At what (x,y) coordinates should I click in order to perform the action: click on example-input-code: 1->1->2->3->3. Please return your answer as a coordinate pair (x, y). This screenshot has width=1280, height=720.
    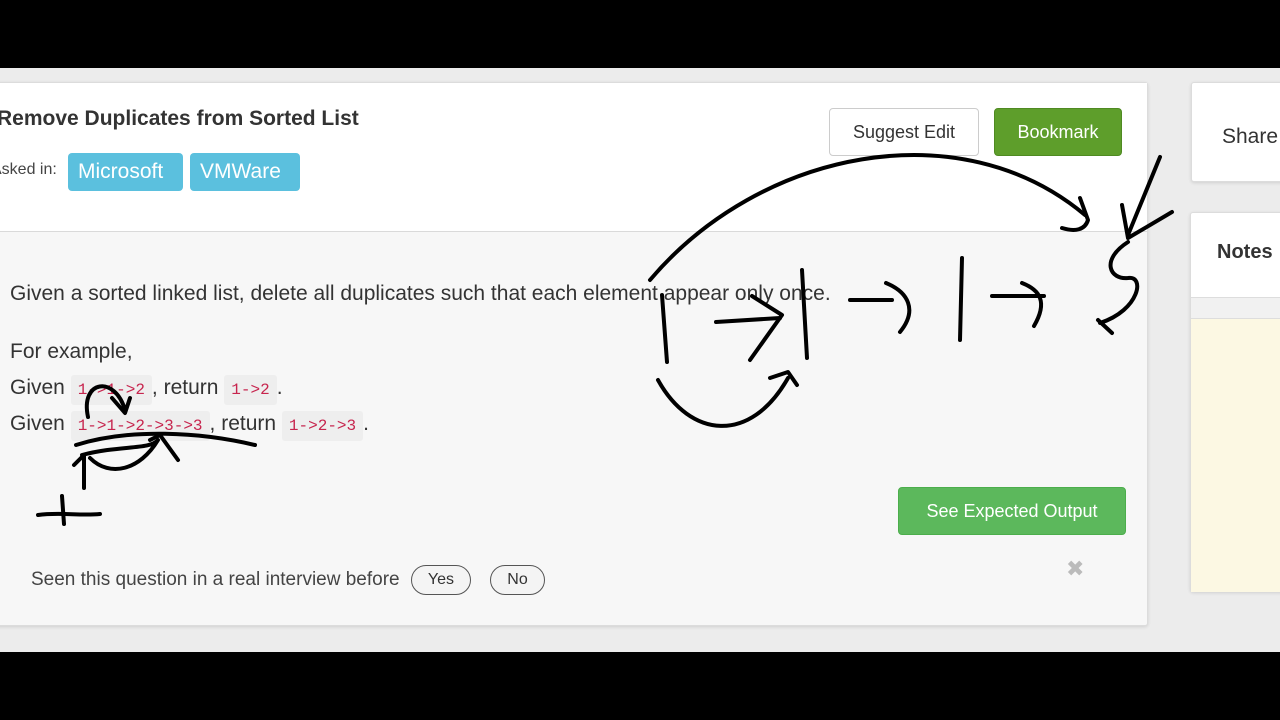
    Looking at the image, I should click on (140, 426).